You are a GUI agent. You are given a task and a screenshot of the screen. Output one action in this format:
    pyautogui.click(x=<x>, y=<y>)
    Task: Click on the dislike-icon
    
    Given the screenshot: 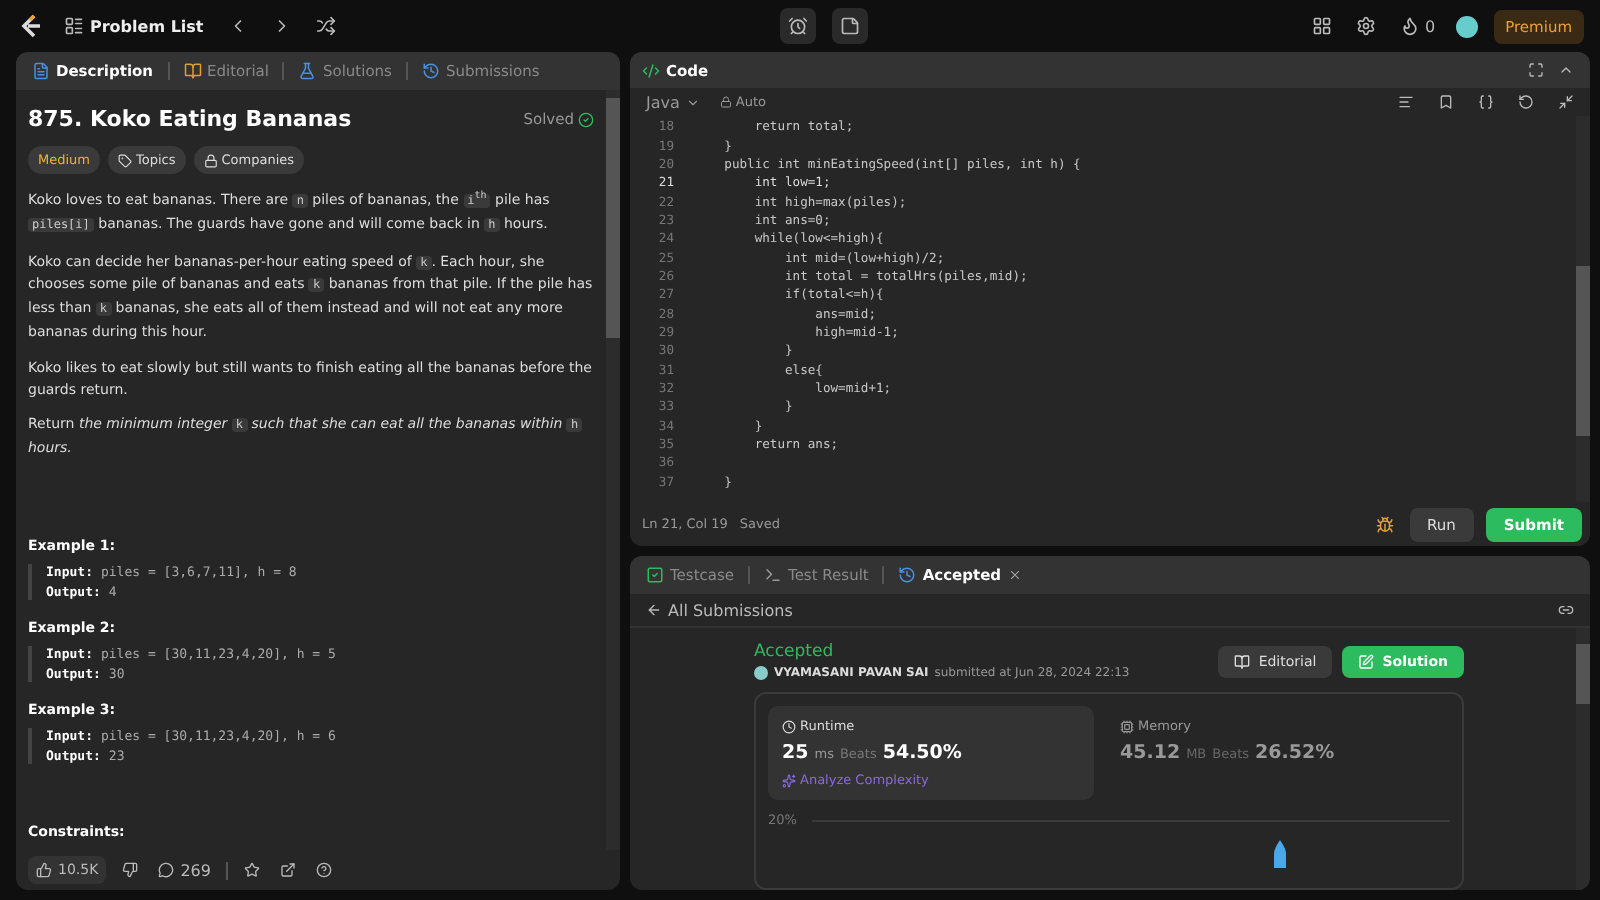 What is the action you would take?
    pyautogui.click(x=130, y=870)
    